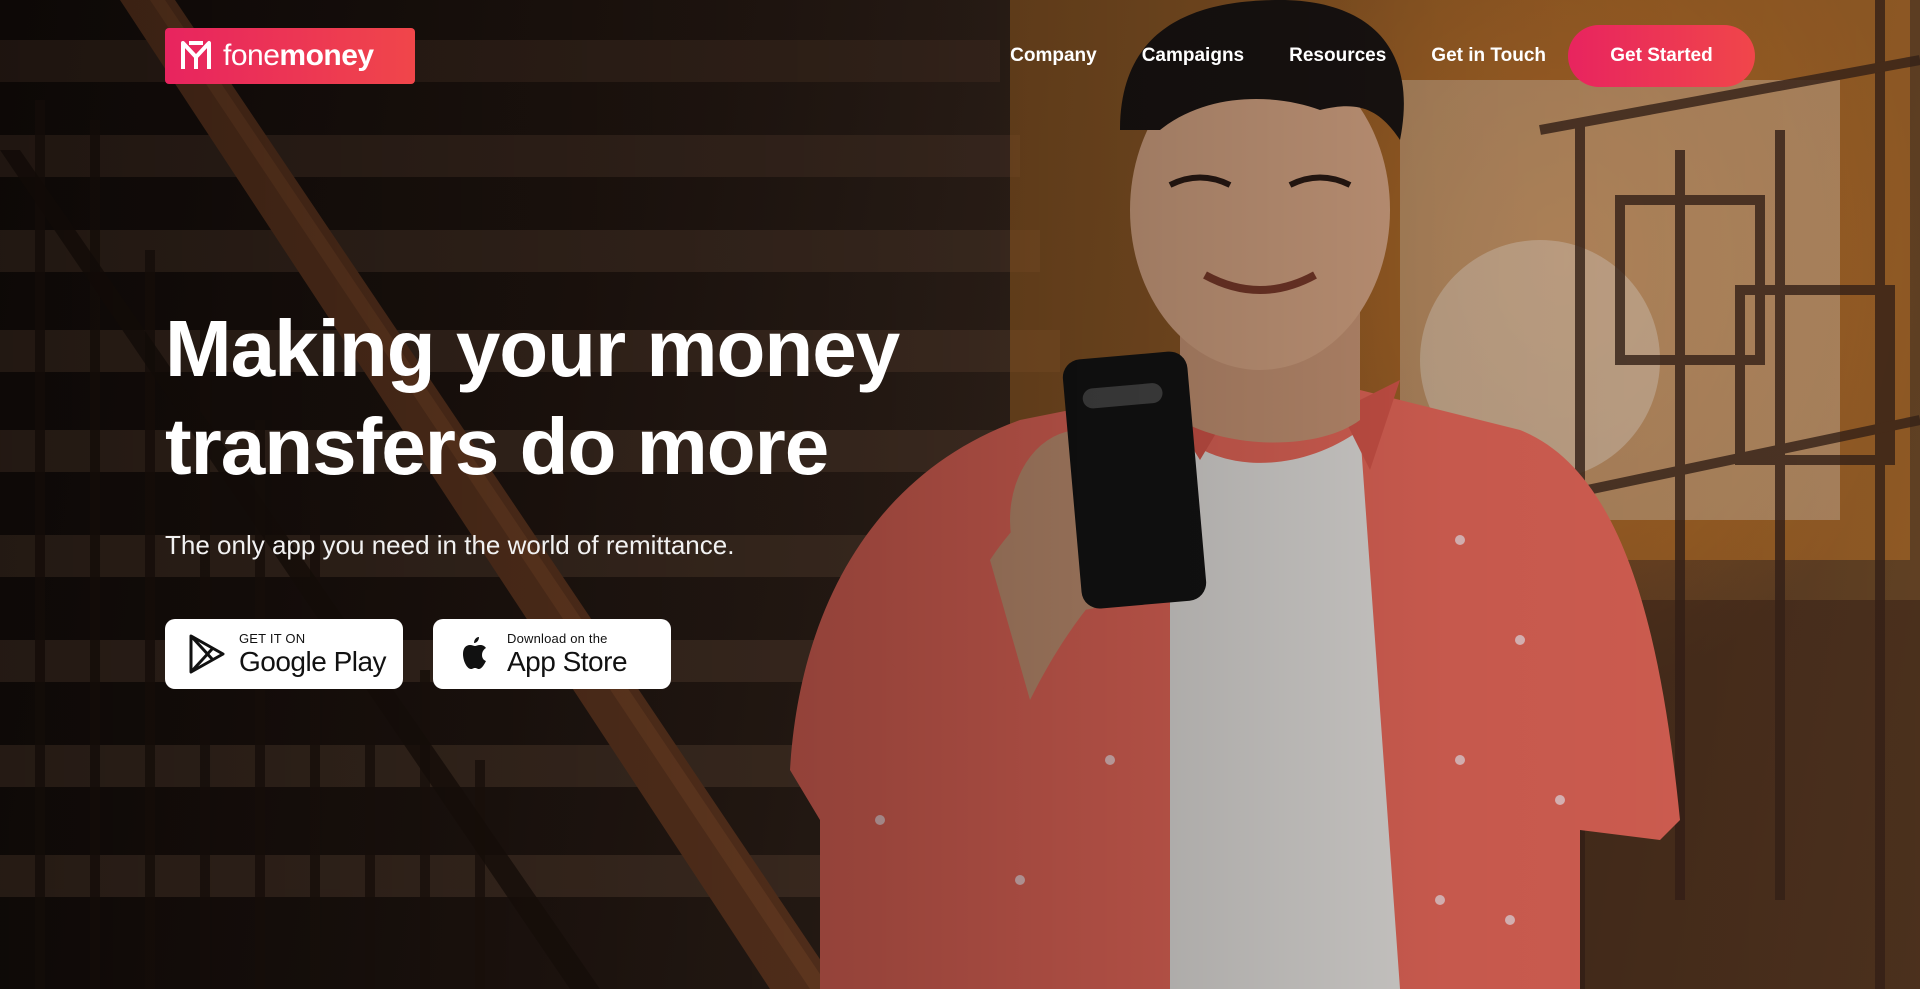 Image resolution: width=1920 pixels, height=989 pixels. Describe the element at coordinates (326, 55) in the screenshot. I see `brand-name-bold: money` at that location.